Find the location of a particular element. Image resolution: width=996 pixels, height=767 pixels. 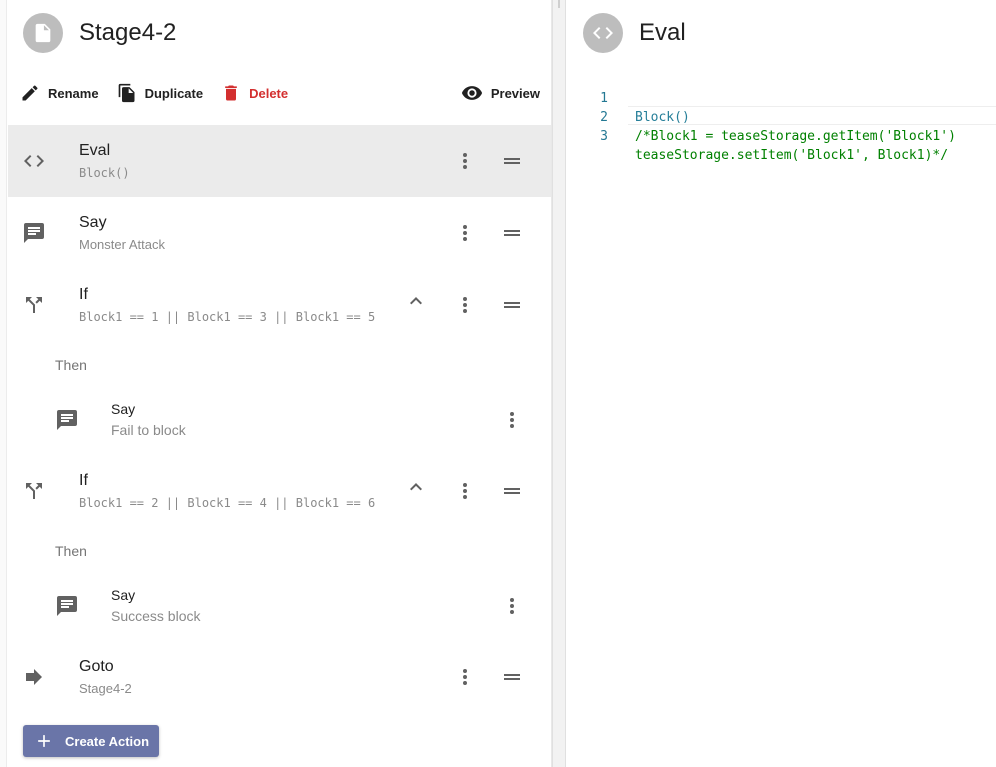

arrow-right-icon is located at coordinates (34, 677).